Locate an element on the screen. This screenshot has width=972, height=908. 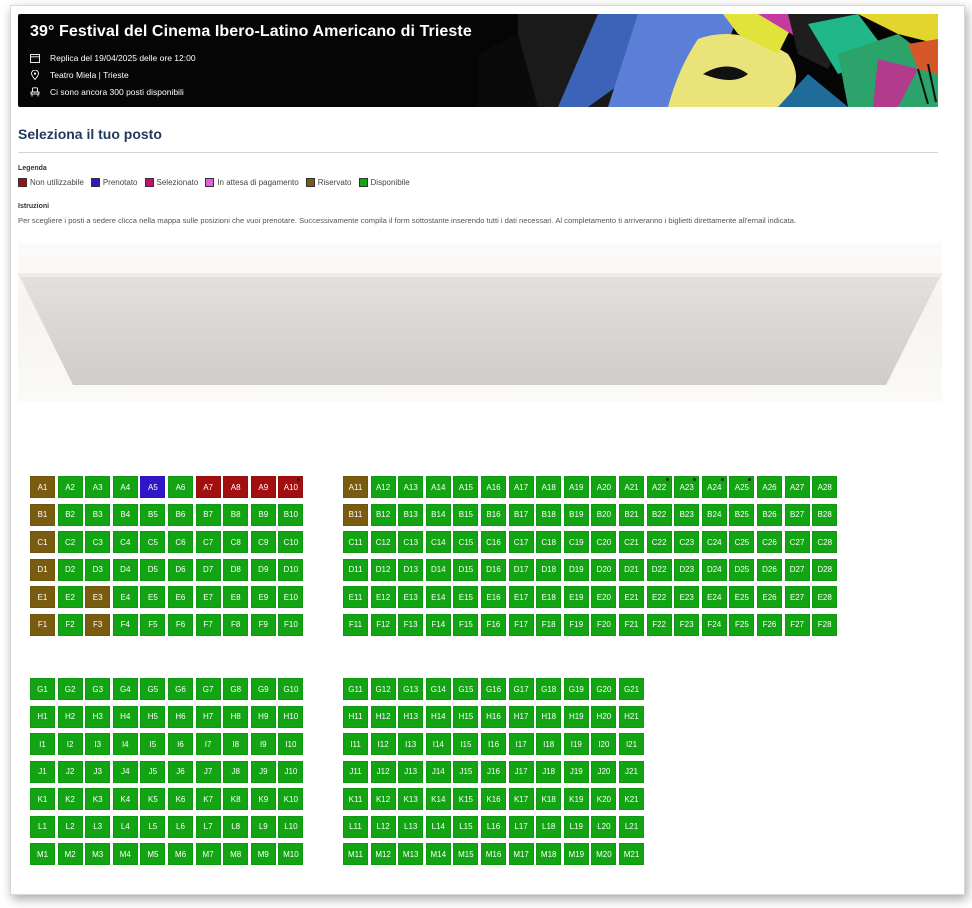
seat-h7: H7 is located at coordinates (208, 716).